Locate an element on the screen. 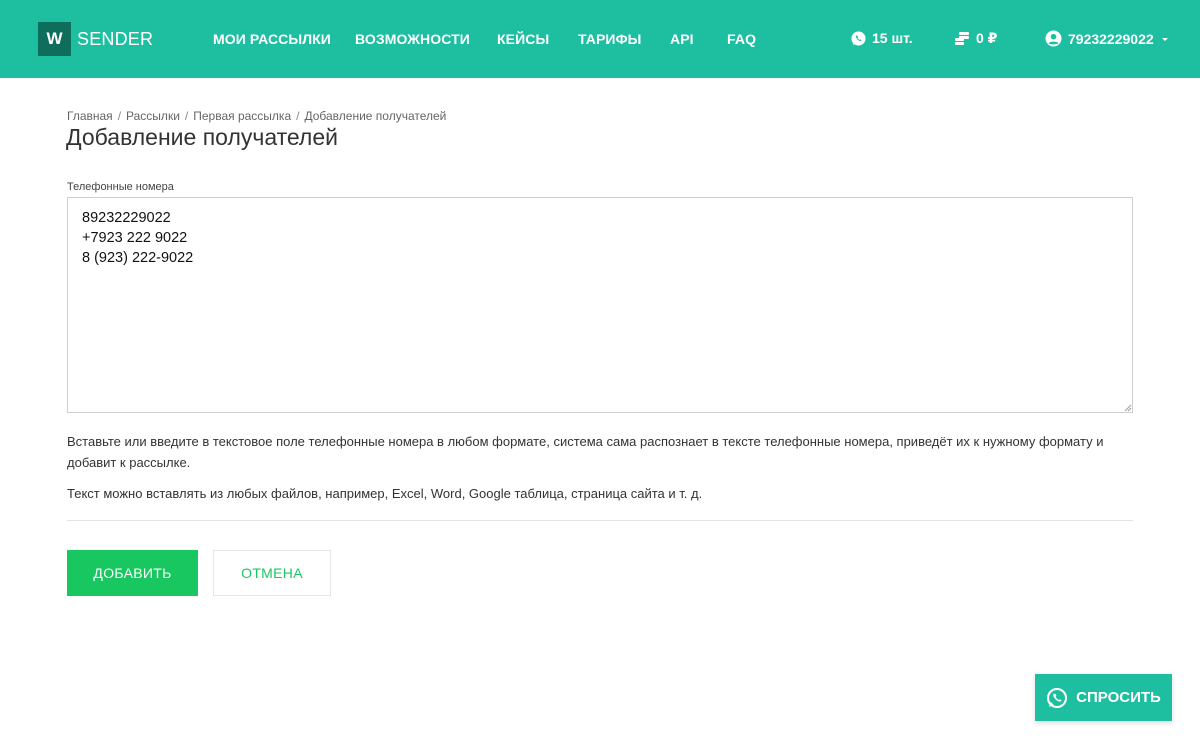 This screenshot has width=1200, height=749. logo: W SENDER is located at coordinates (95, 39).